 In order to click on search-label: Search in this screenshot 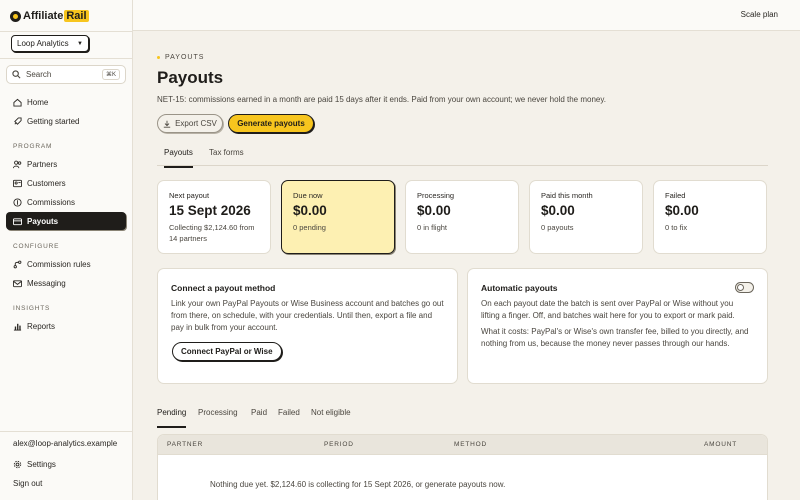, I will do `click(39, 74)`.